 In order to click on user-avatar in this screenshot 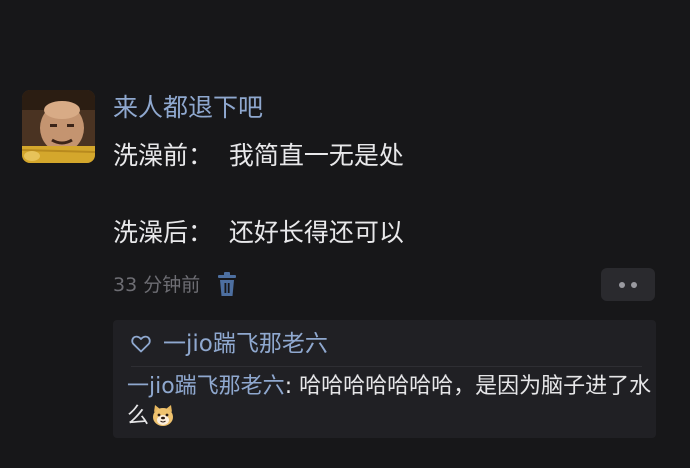, I will do `click(58, 126)`.